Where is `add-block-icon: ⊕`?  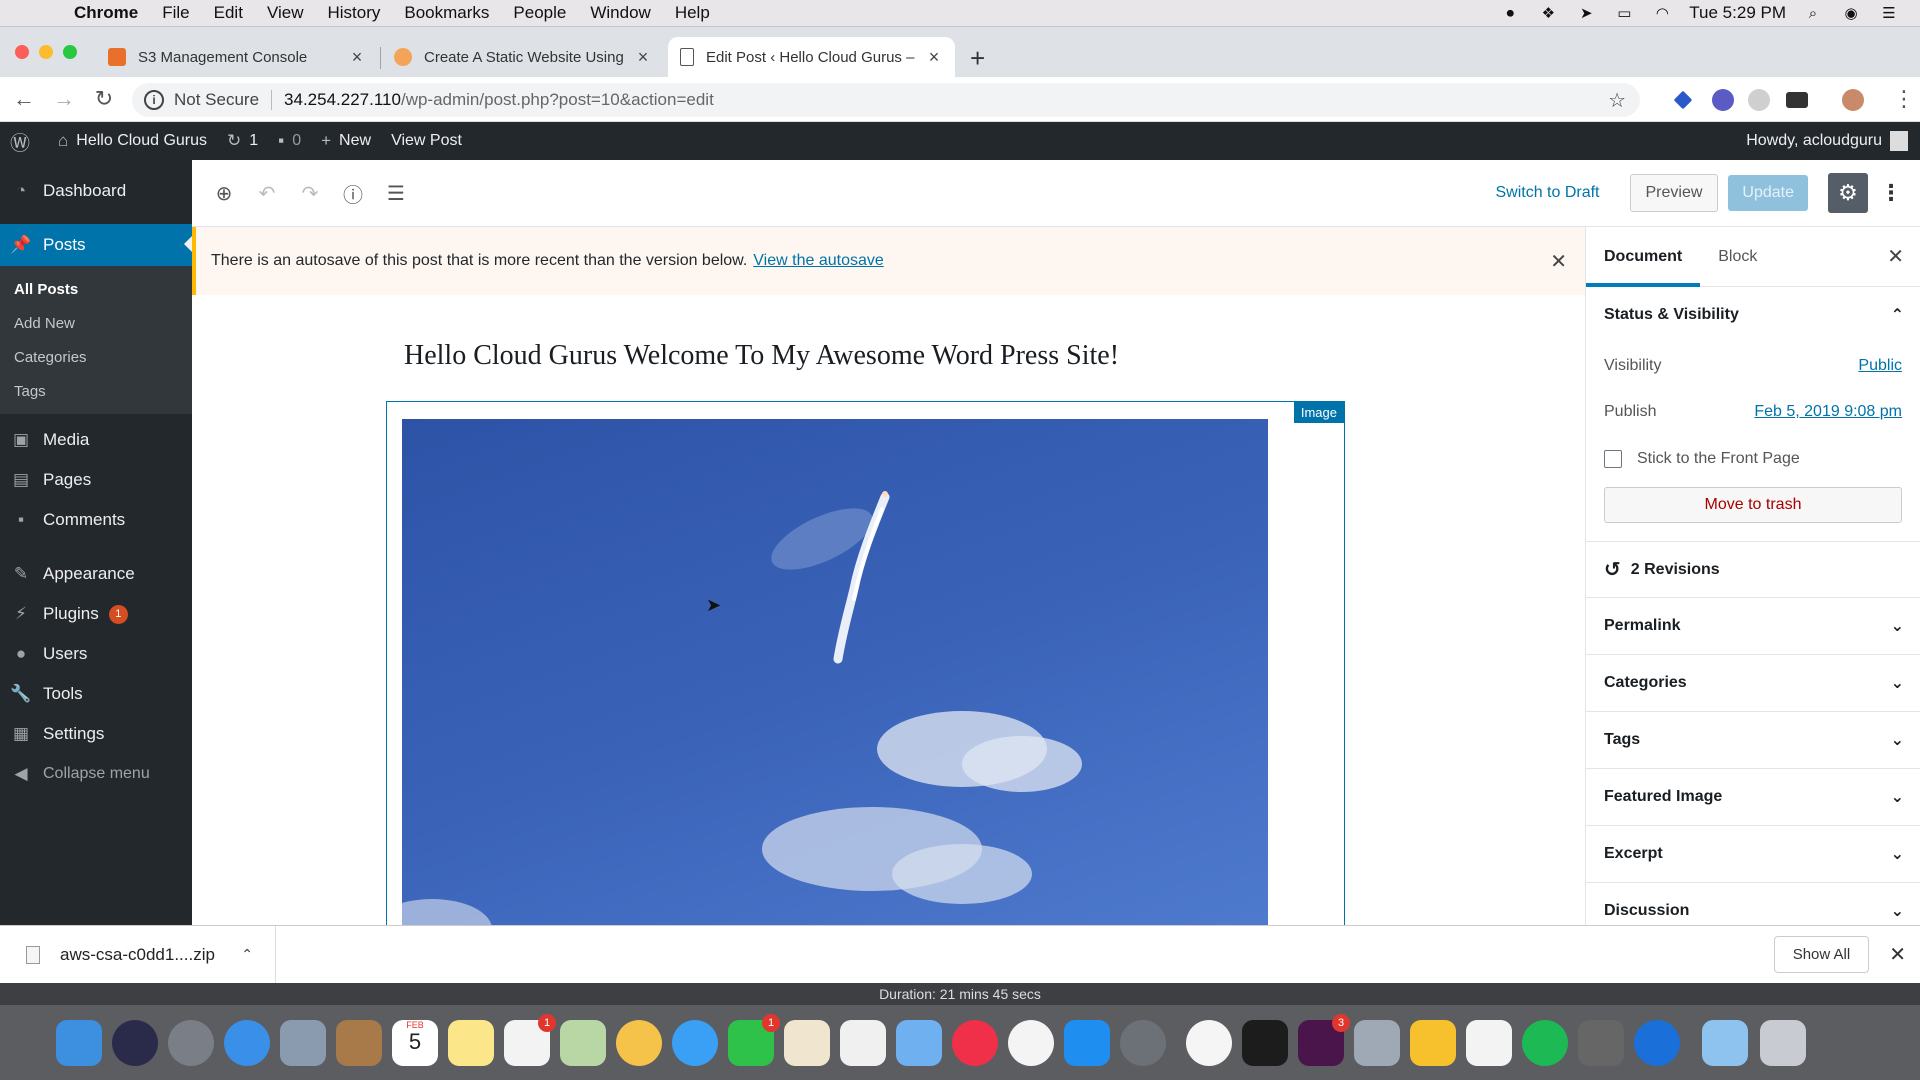
add-block-icon: ⊕ is located at coordinates (224, 193).